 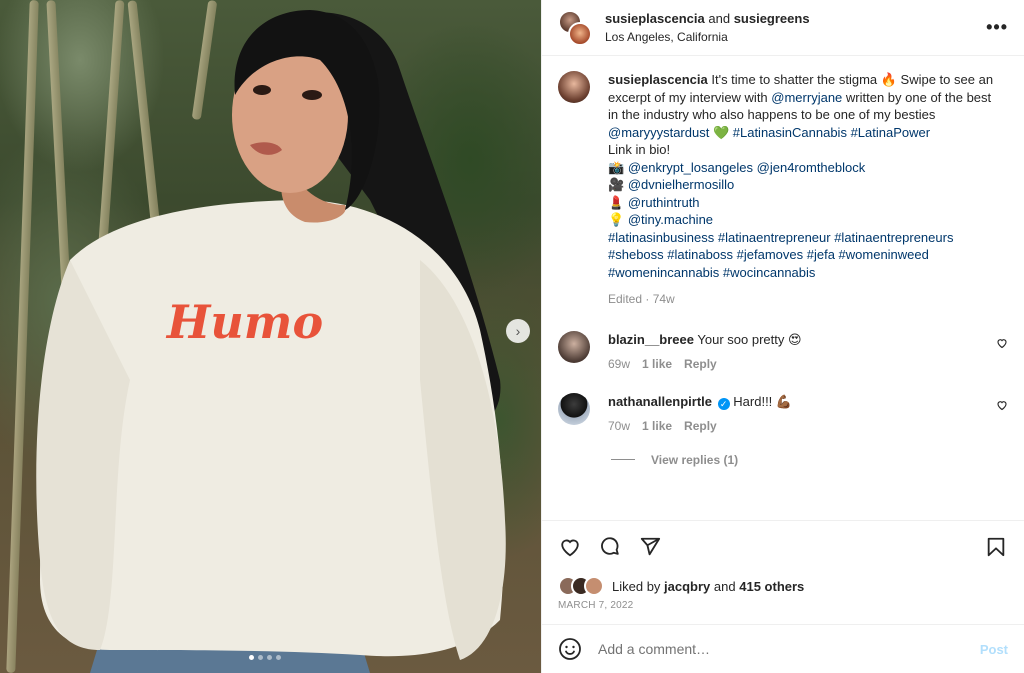 I want to click on likes-count-link: 415 others, so click(x=771, y=586).